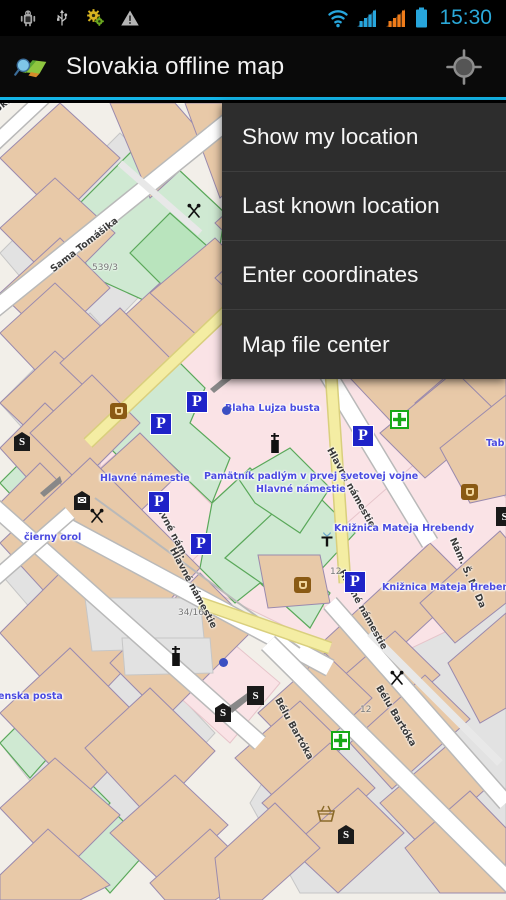  Describe the element at coordinates (396, 18) in the screenshot. I see `signal-bars-secondary-icon` at that location.